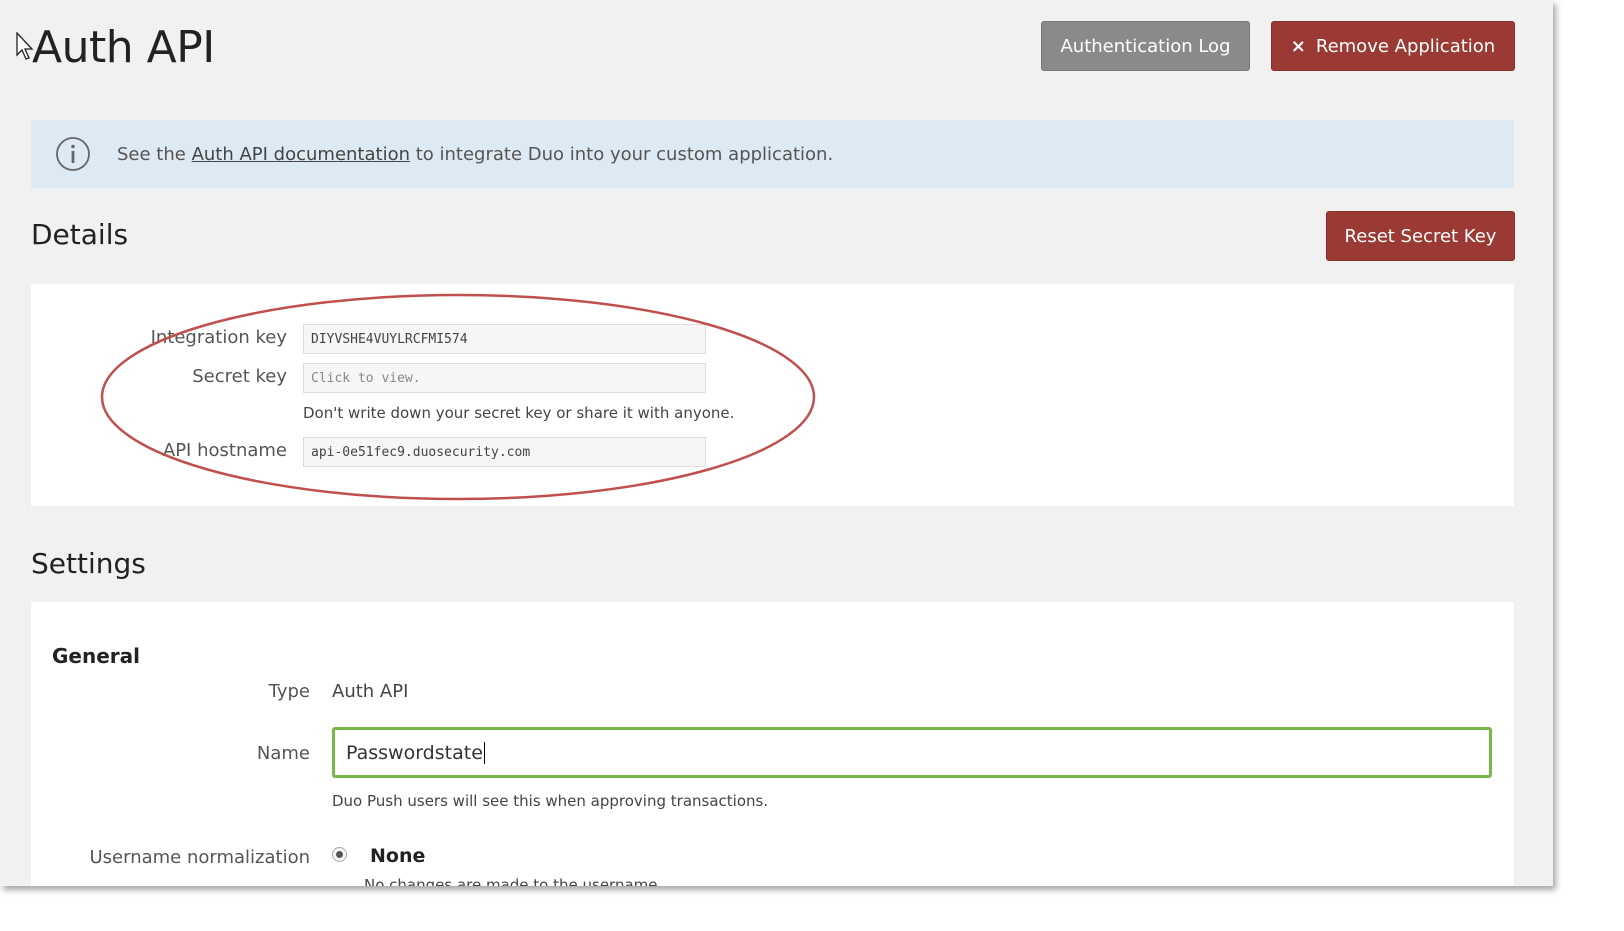  Describe the element at coordinates (484, 752) in the screenshot. I see `text-caret` at that location.